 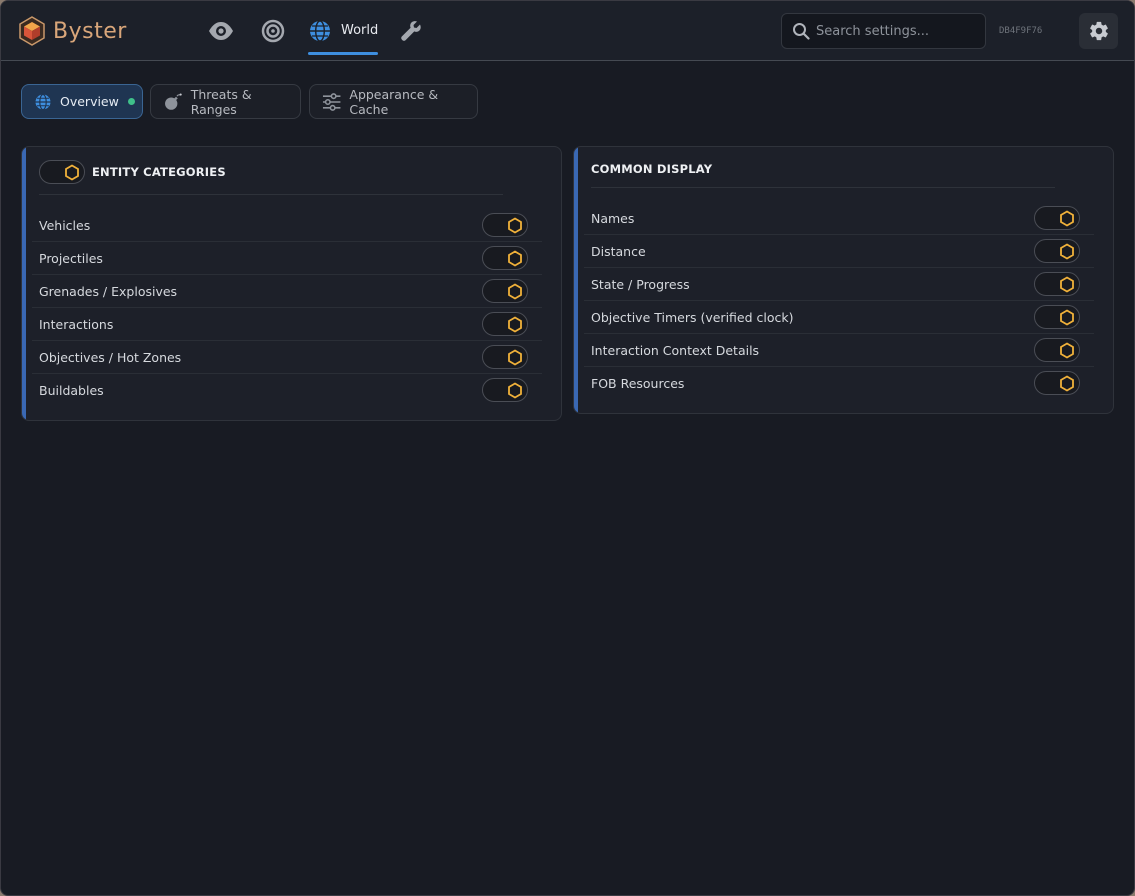 I want to click on list-item: FOB Resources, so click(x=839, y=383).